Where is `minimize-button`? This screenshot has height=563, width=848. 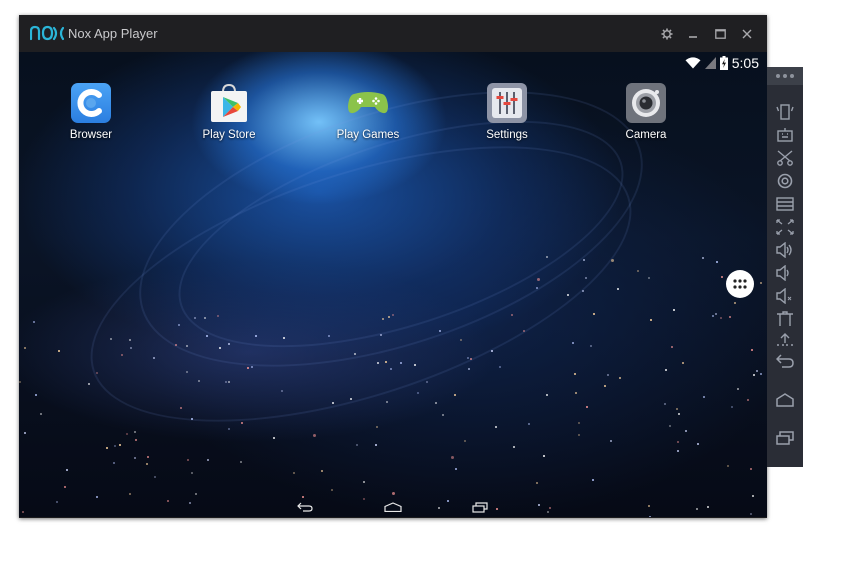 minimize-button is located at coordinates (693, 34).